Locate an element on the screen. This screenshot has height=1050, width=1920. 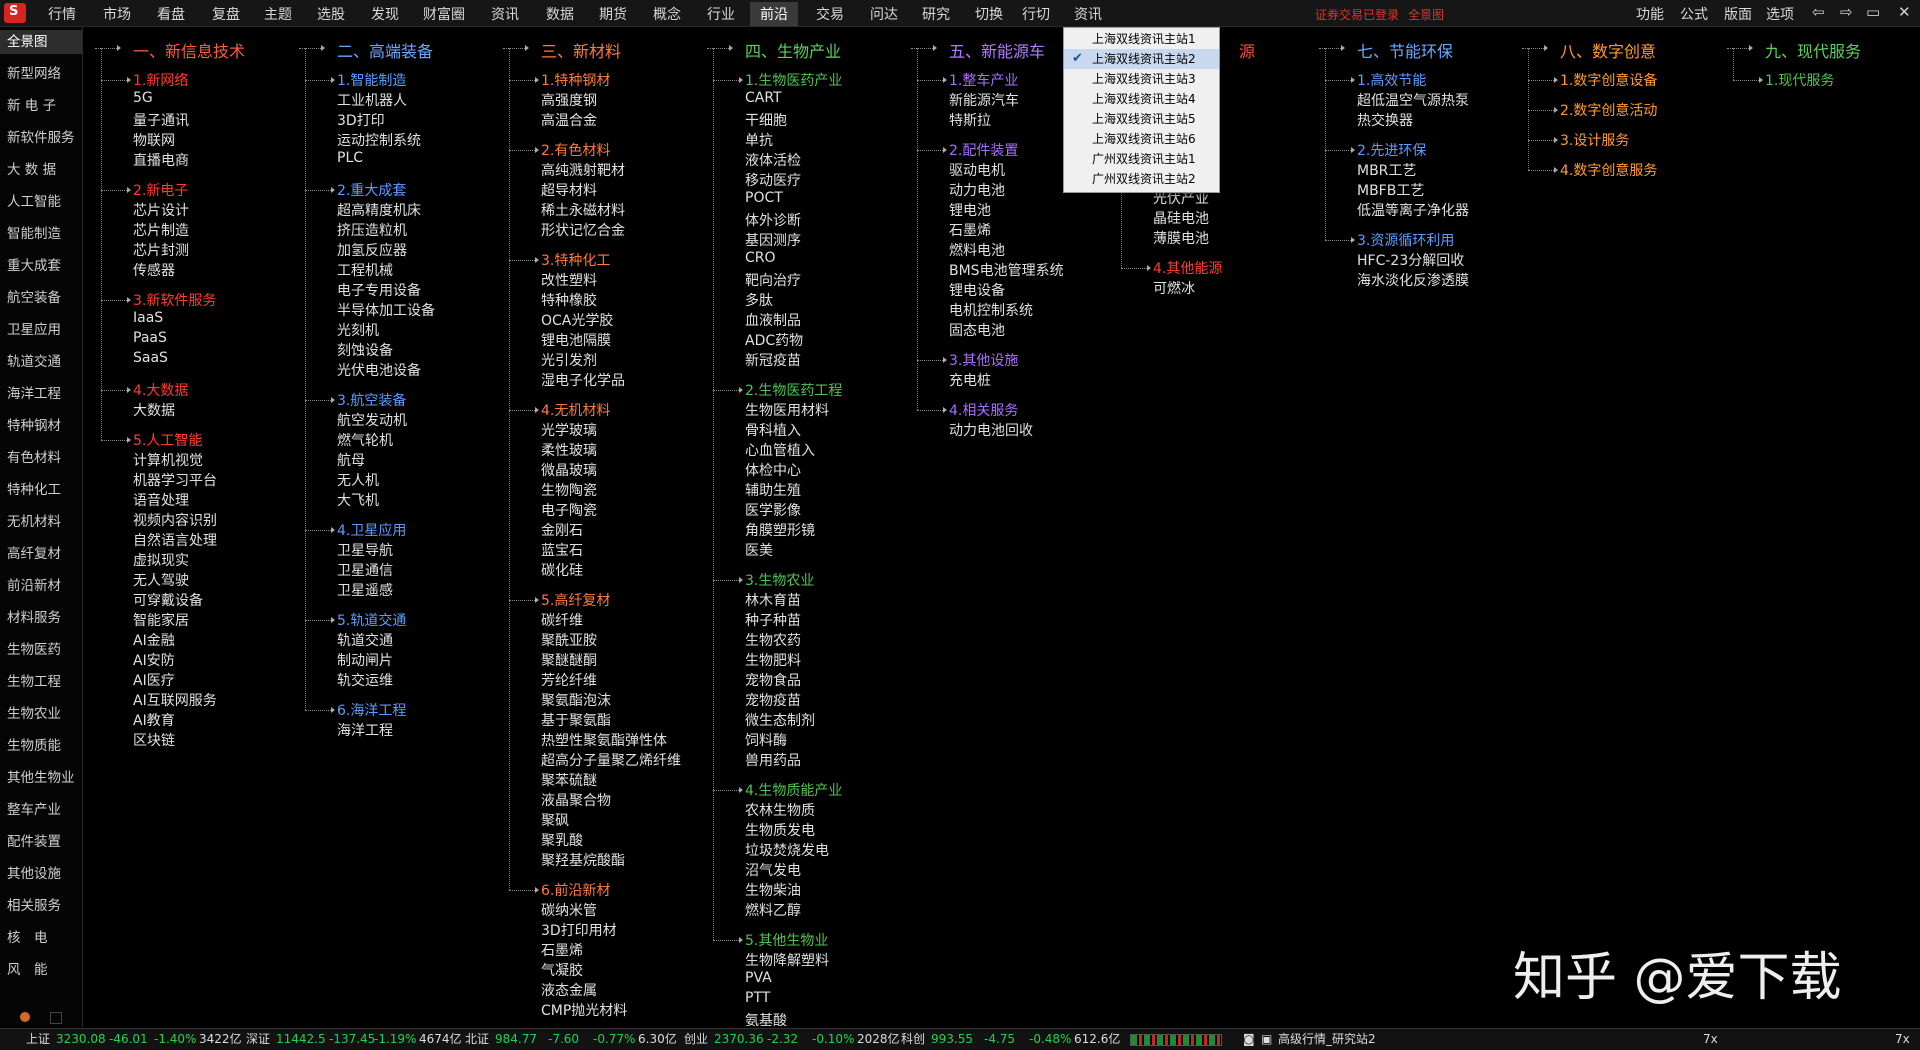
leaf-item: 光刻机 is located at coordinates (358, 330).